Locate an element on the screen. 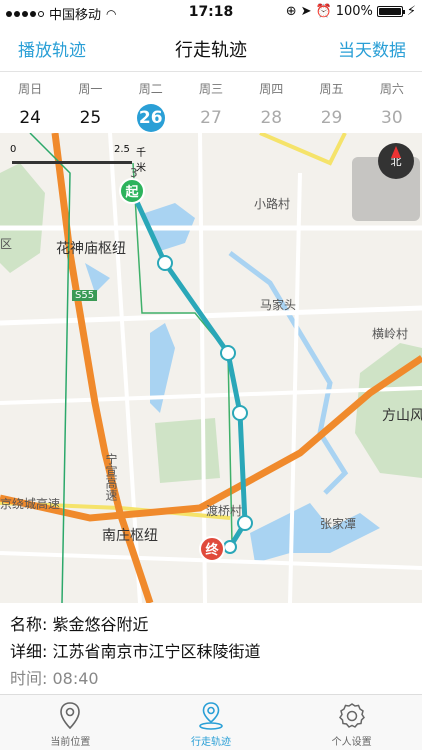 This screenshot has height=750, width=422. tab-label: 当前位置 is located at coordinates (70, 742).